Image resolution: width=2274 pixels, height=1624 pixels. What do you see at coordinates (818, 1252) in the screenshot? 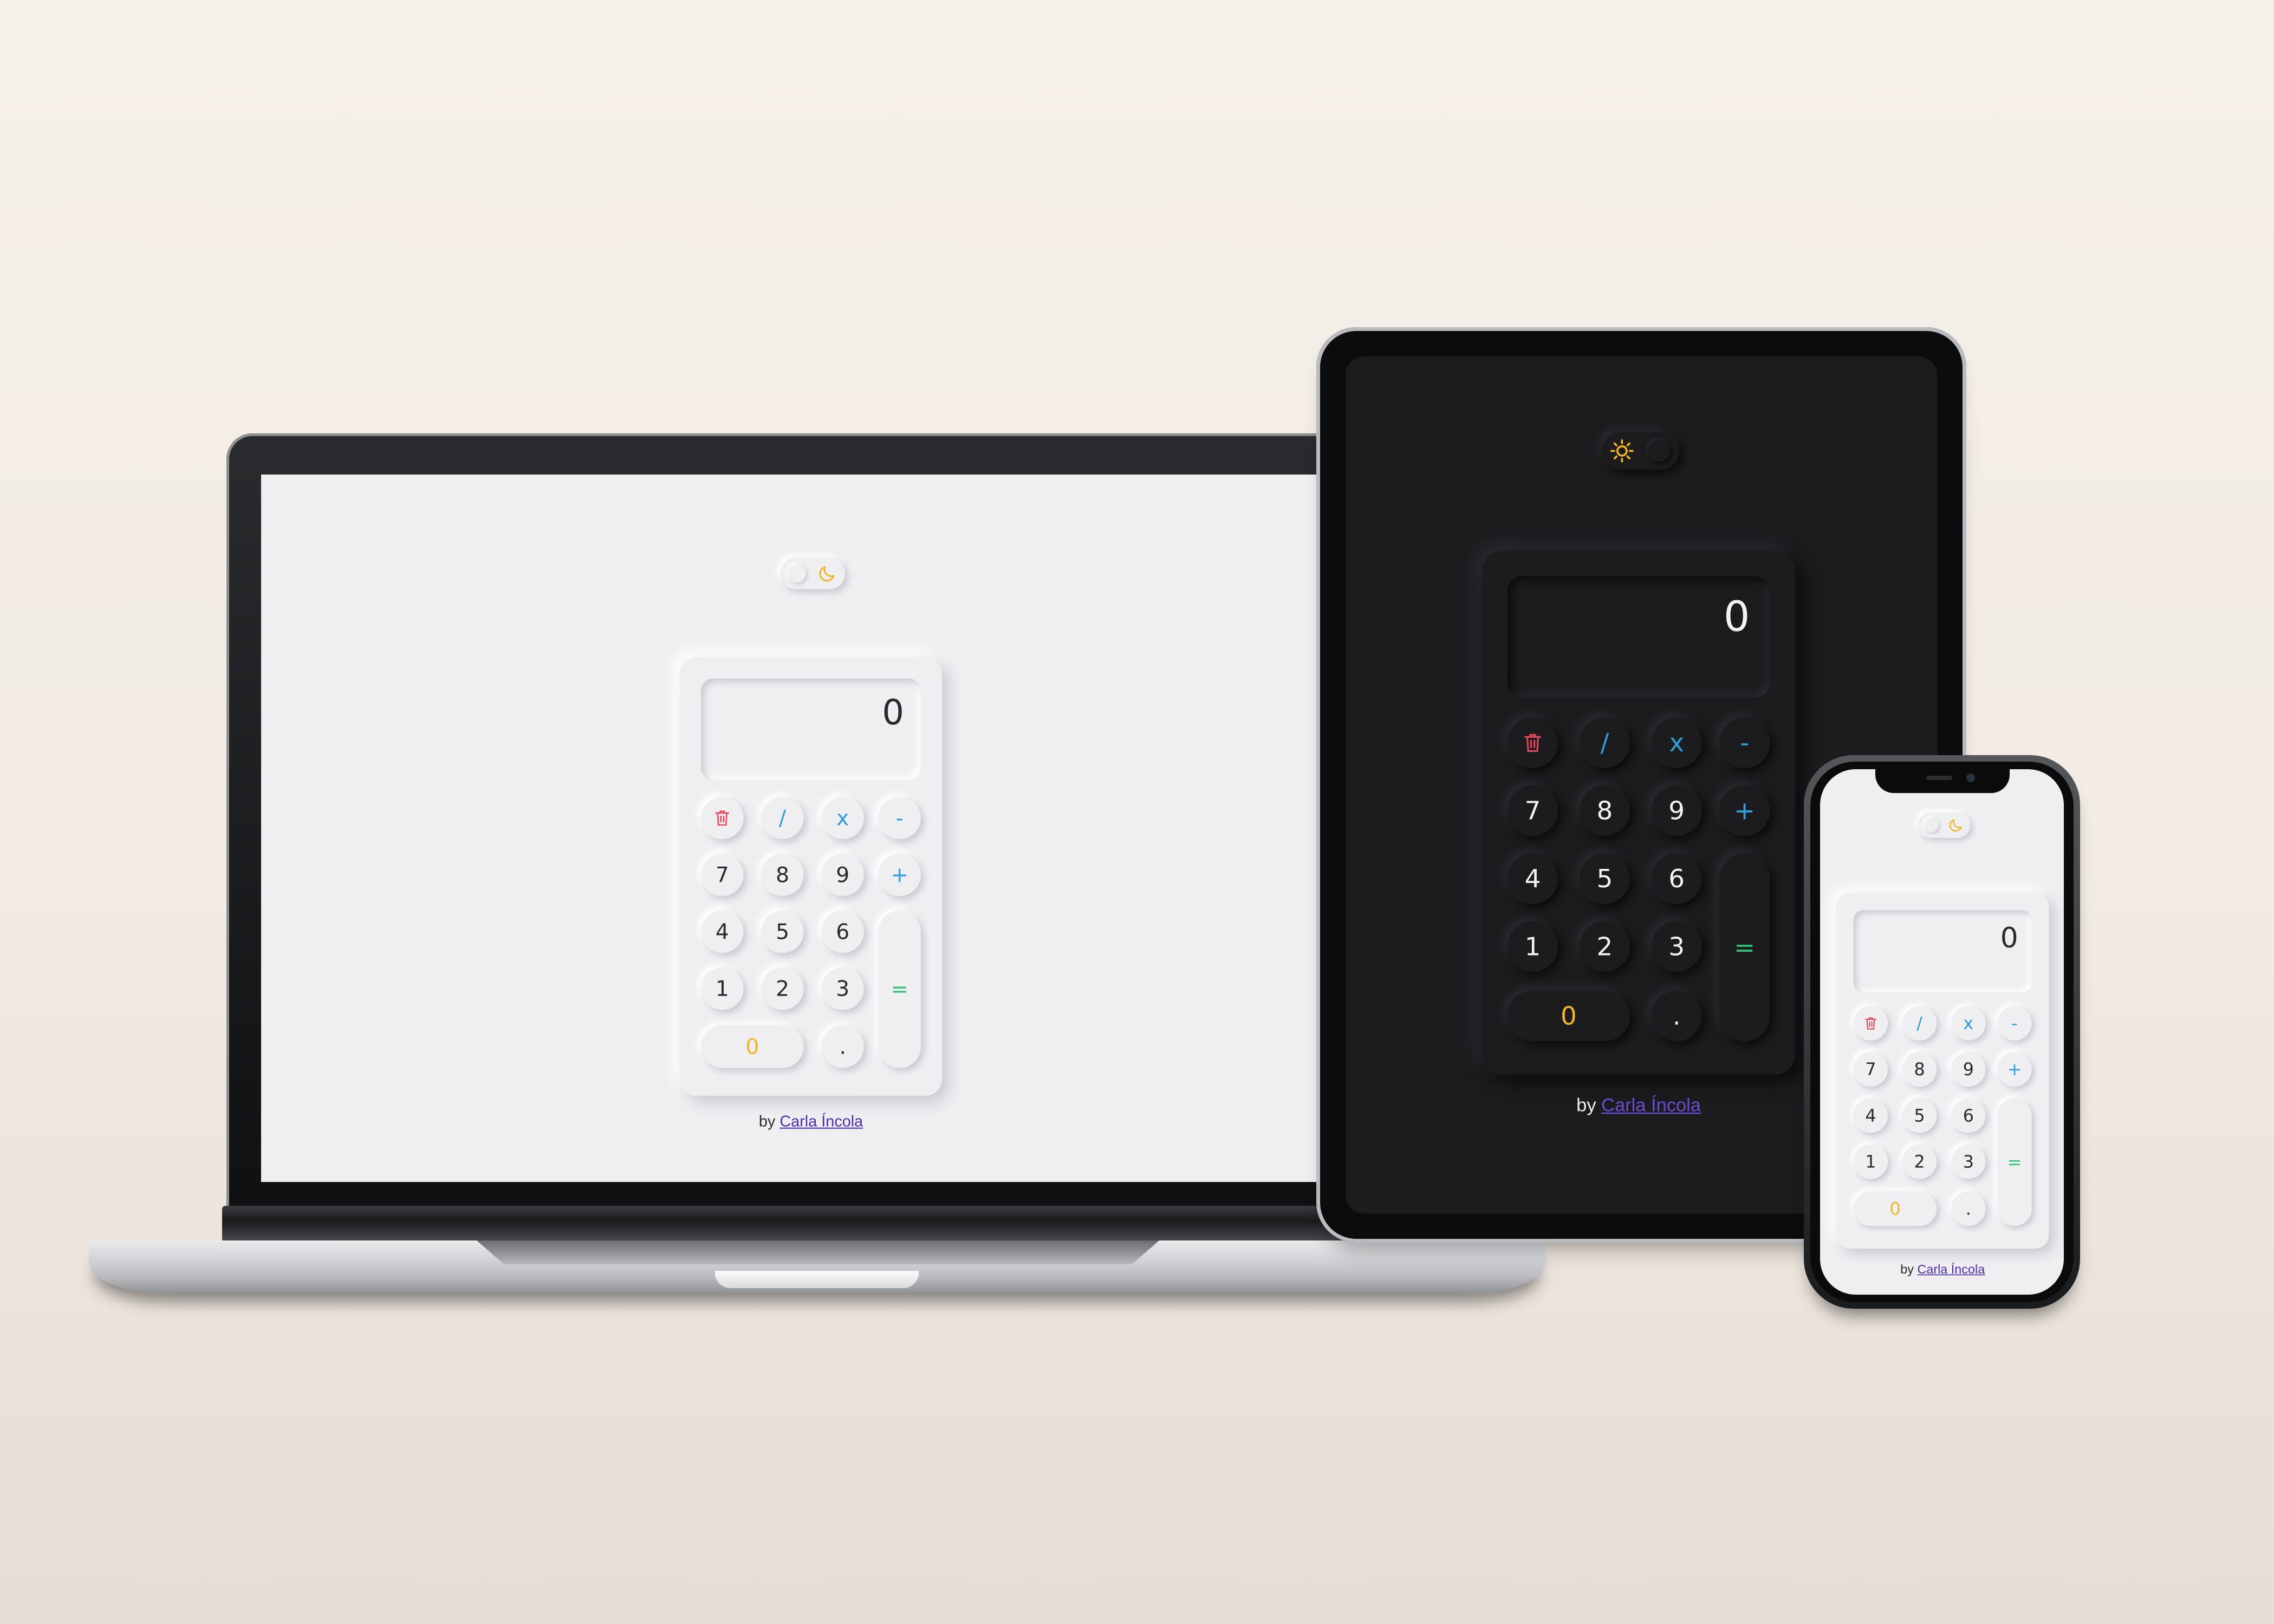
I see `laptop-keyboard-edge` at bounding box center [818, 1252].